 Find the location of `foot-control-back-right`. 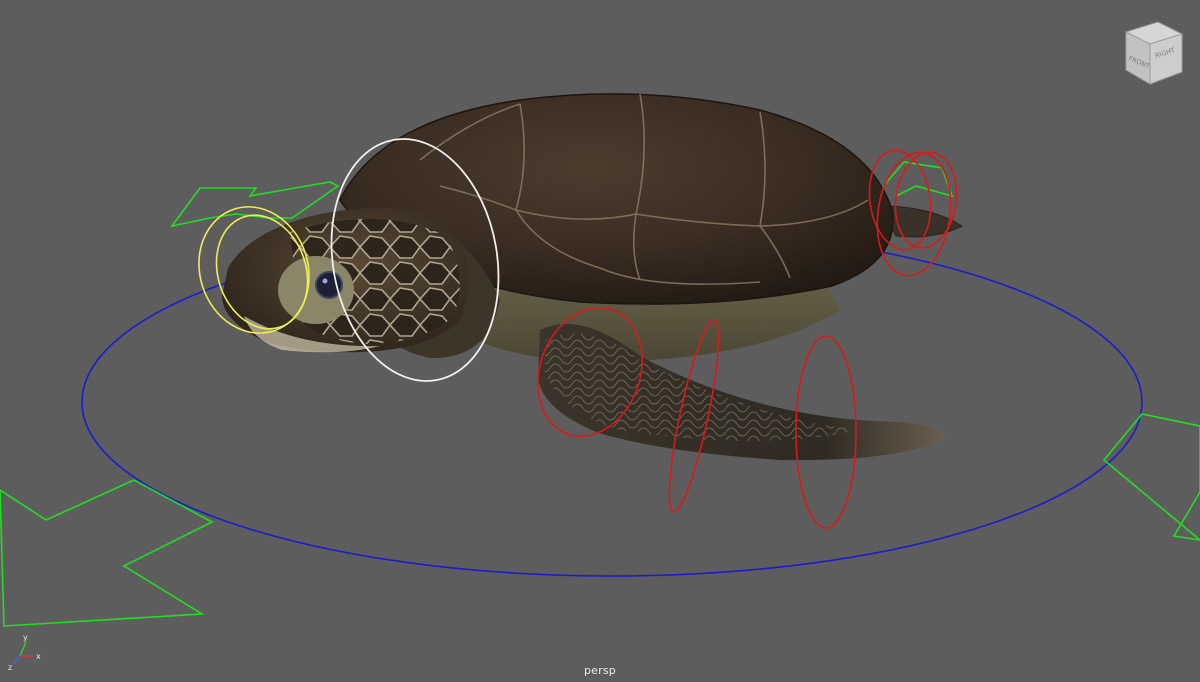

foot-control-back-right is located at coordinates (1151, 477).